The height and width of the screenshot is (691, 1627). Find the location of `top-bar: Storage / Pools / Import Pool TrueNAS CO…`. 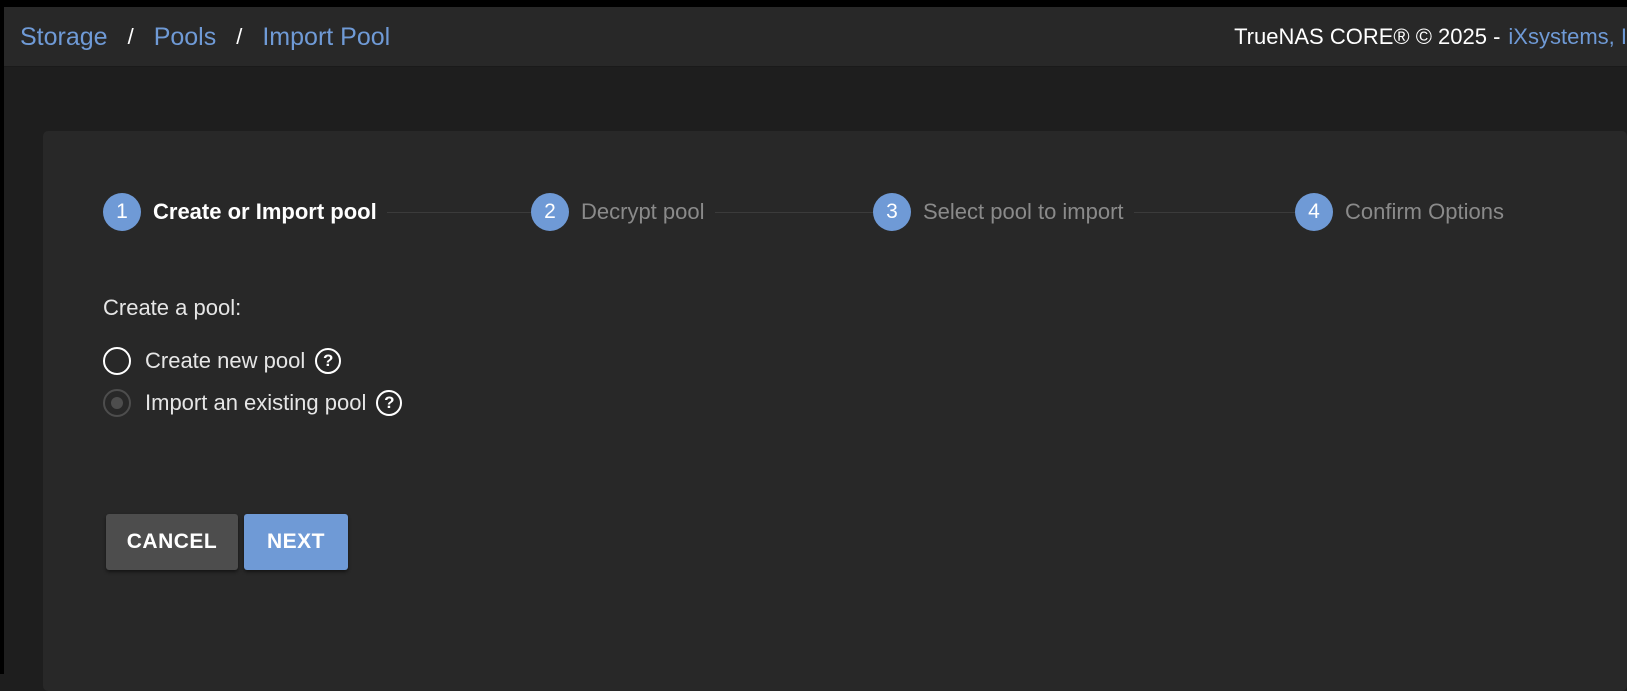

top-bar: Storage / Pools / Import Pool TrueNAS CO… is located at coordinates (815, 37).